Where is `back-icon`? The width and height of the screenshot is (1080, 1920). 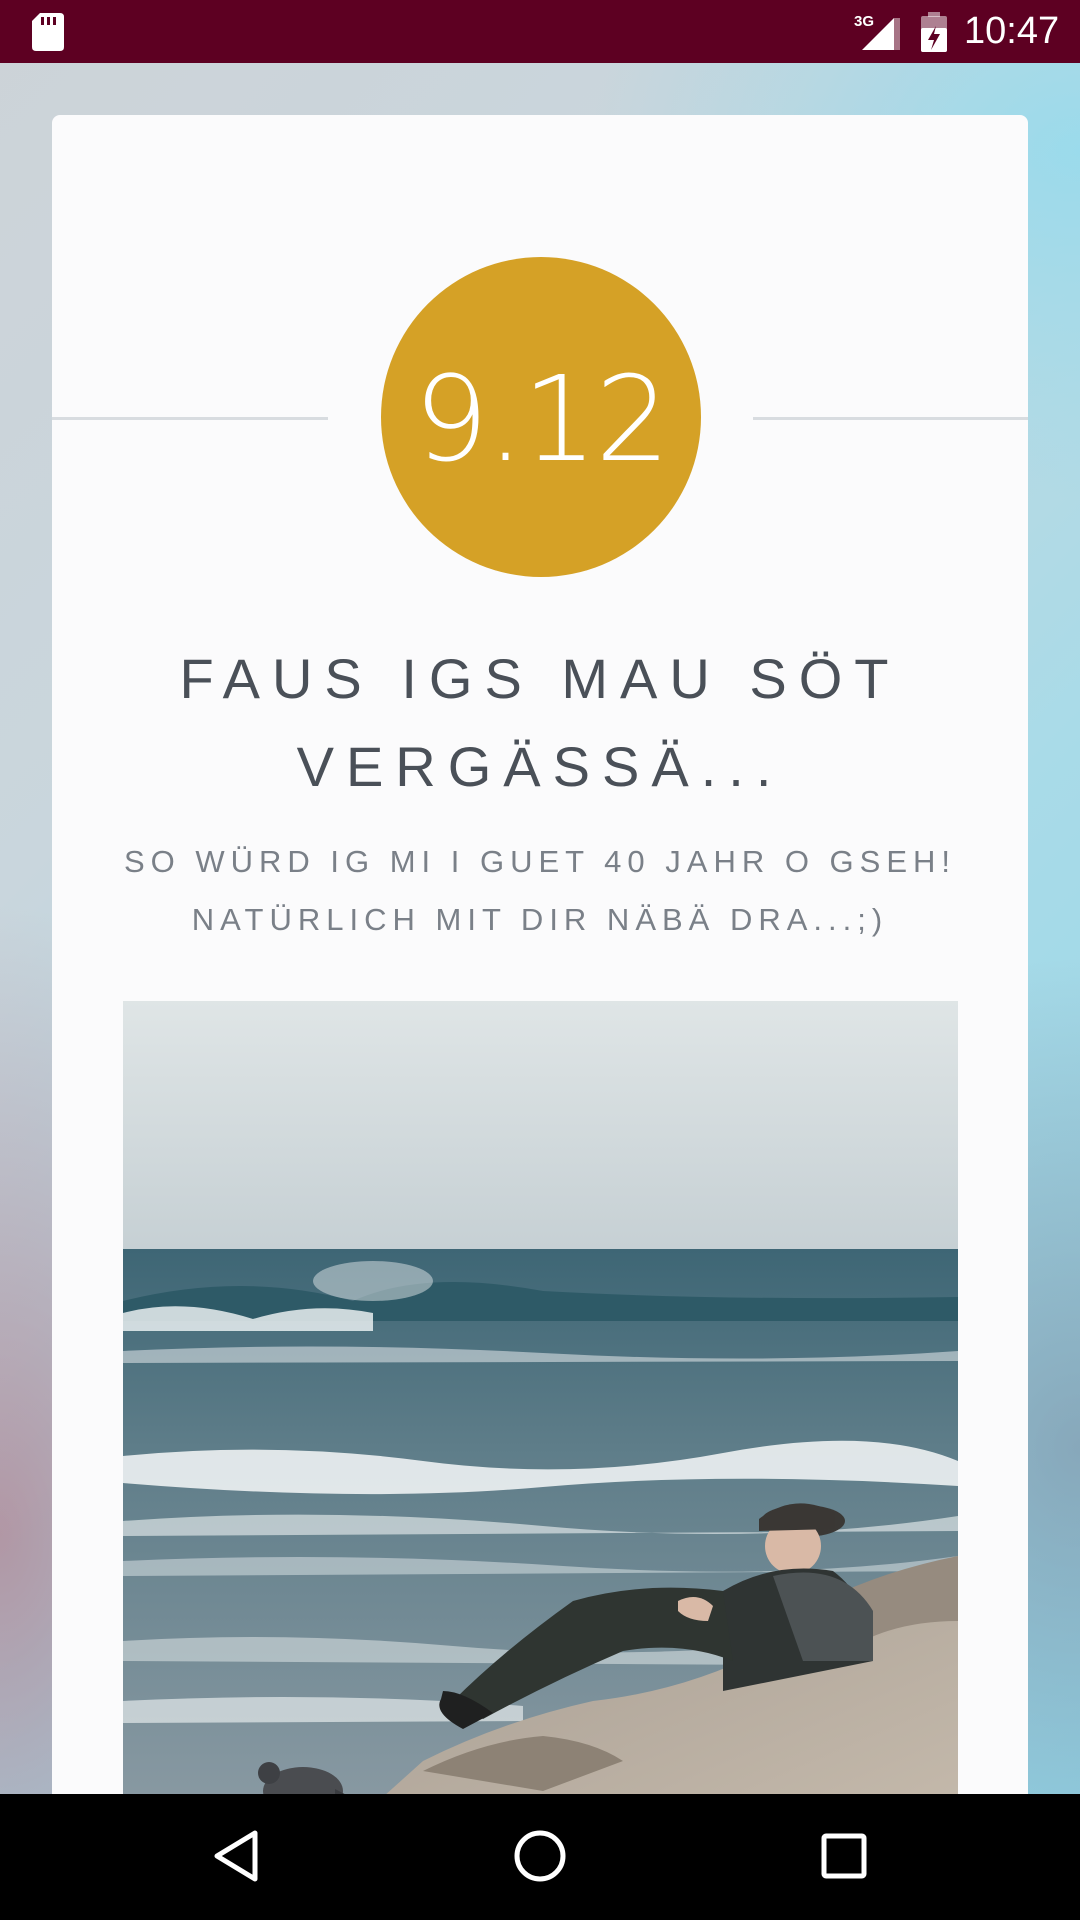 back-icon is located at coordinates (236, 1856).